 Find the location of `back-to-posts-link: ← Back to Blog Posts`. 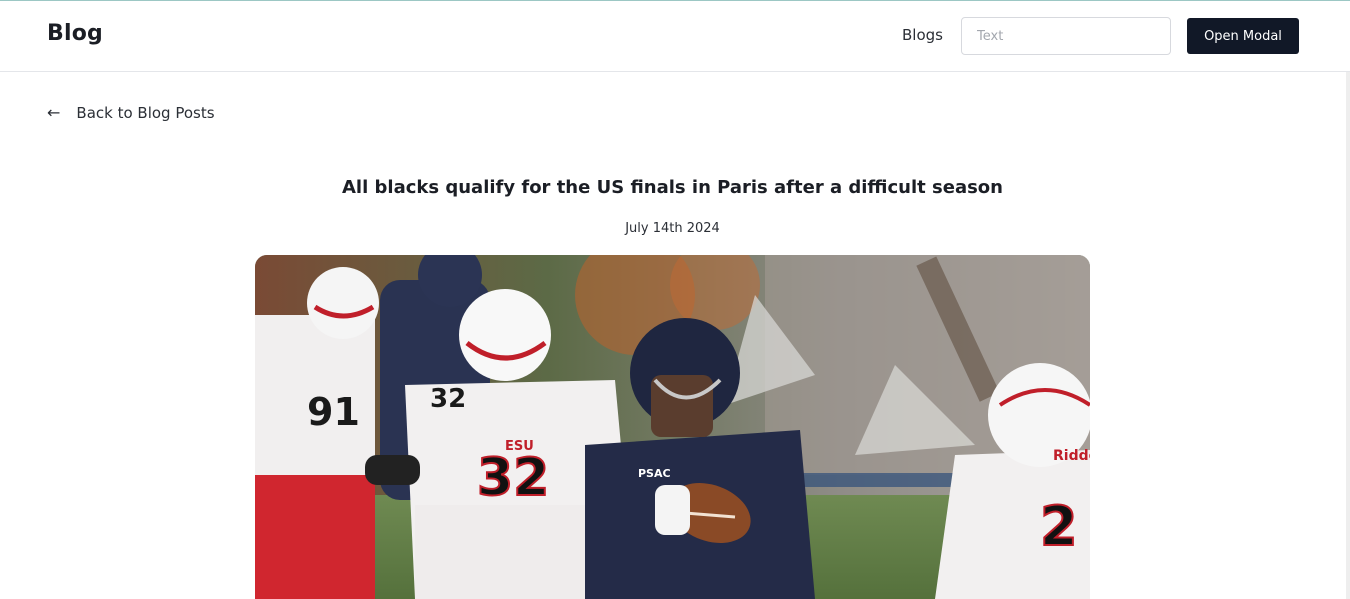

back-to-posts-link: ← Back to Blog Posts is located at coordinates (131, 113).